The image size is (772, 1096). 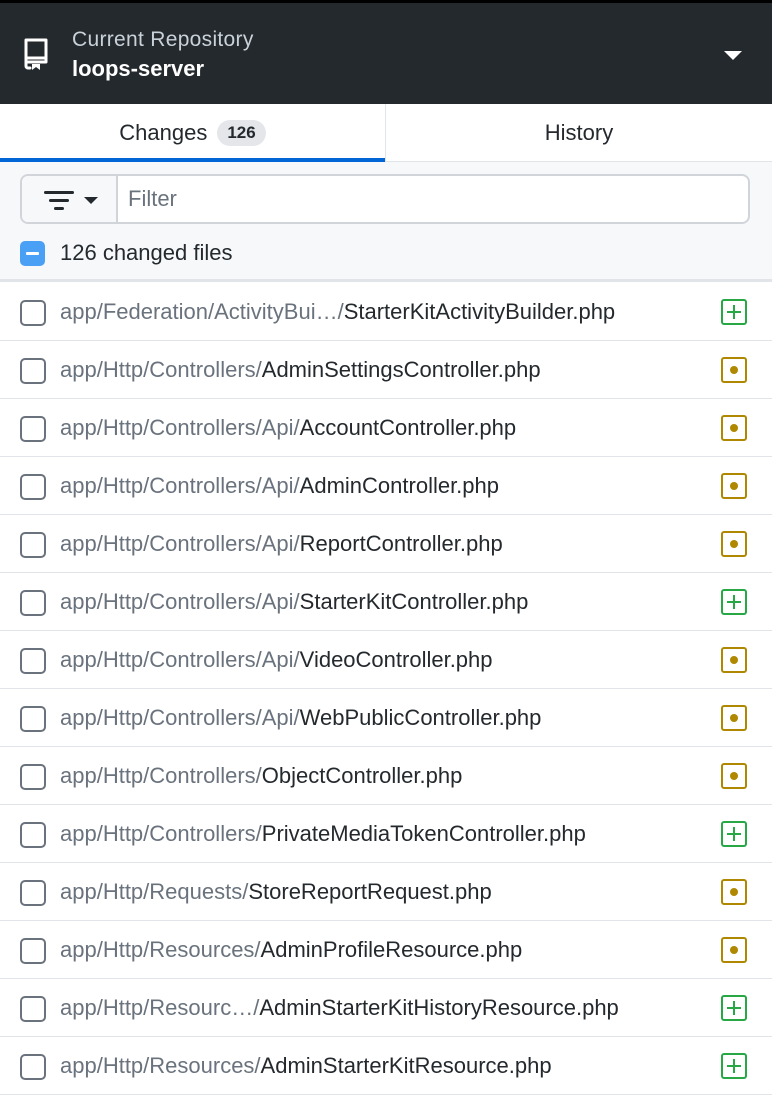 I want to click on filter-area: 126 changed files, so click(x=386, y=222).